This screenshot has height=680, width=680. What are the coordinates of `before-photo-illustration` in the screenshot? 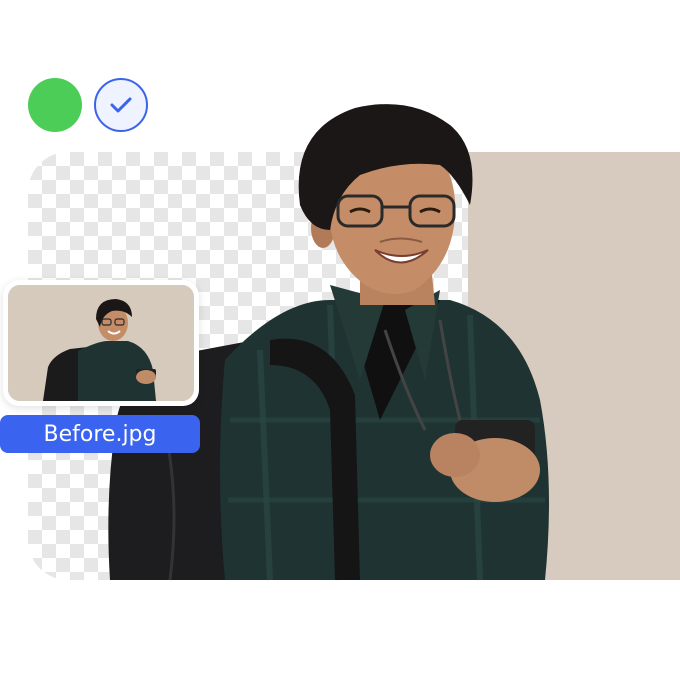 It's located at (101, 343).